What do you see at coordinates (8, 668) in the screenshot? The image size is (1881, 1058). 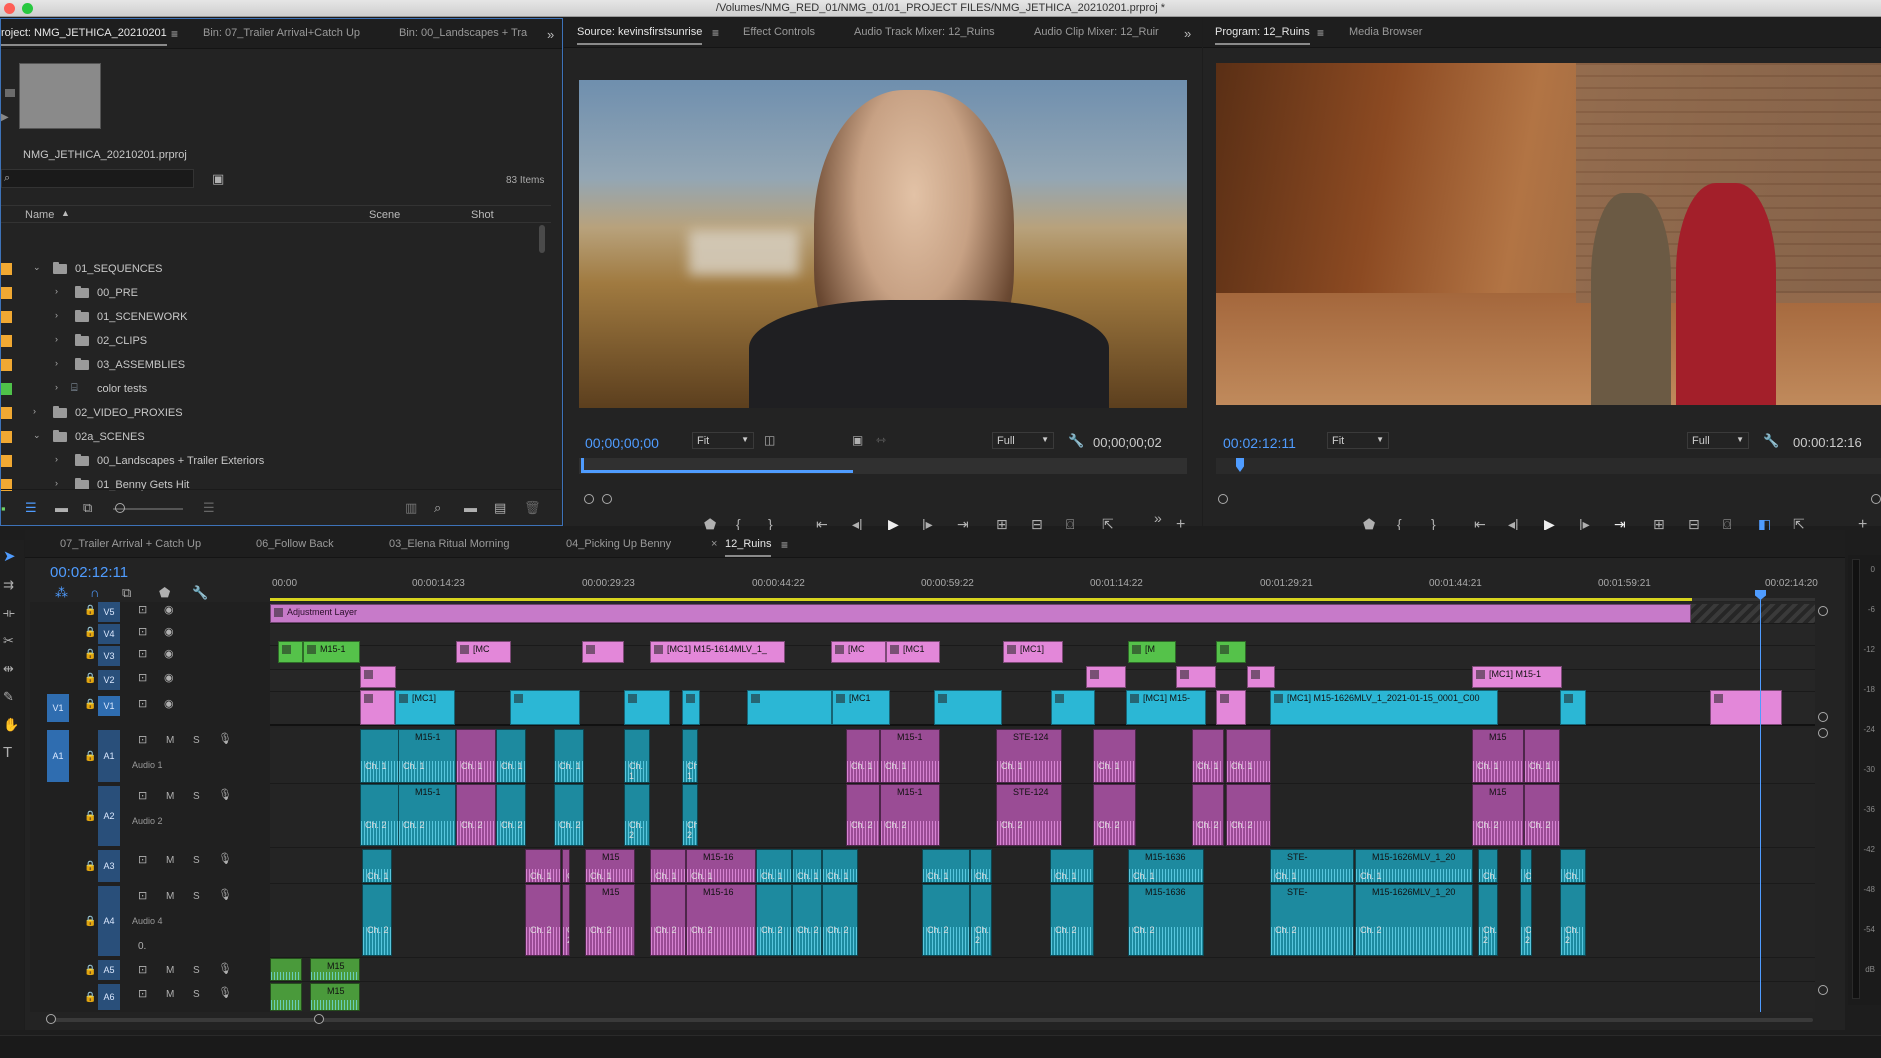 I see `slip-tool-icon: ⇹` at bounding box center [8, 668].